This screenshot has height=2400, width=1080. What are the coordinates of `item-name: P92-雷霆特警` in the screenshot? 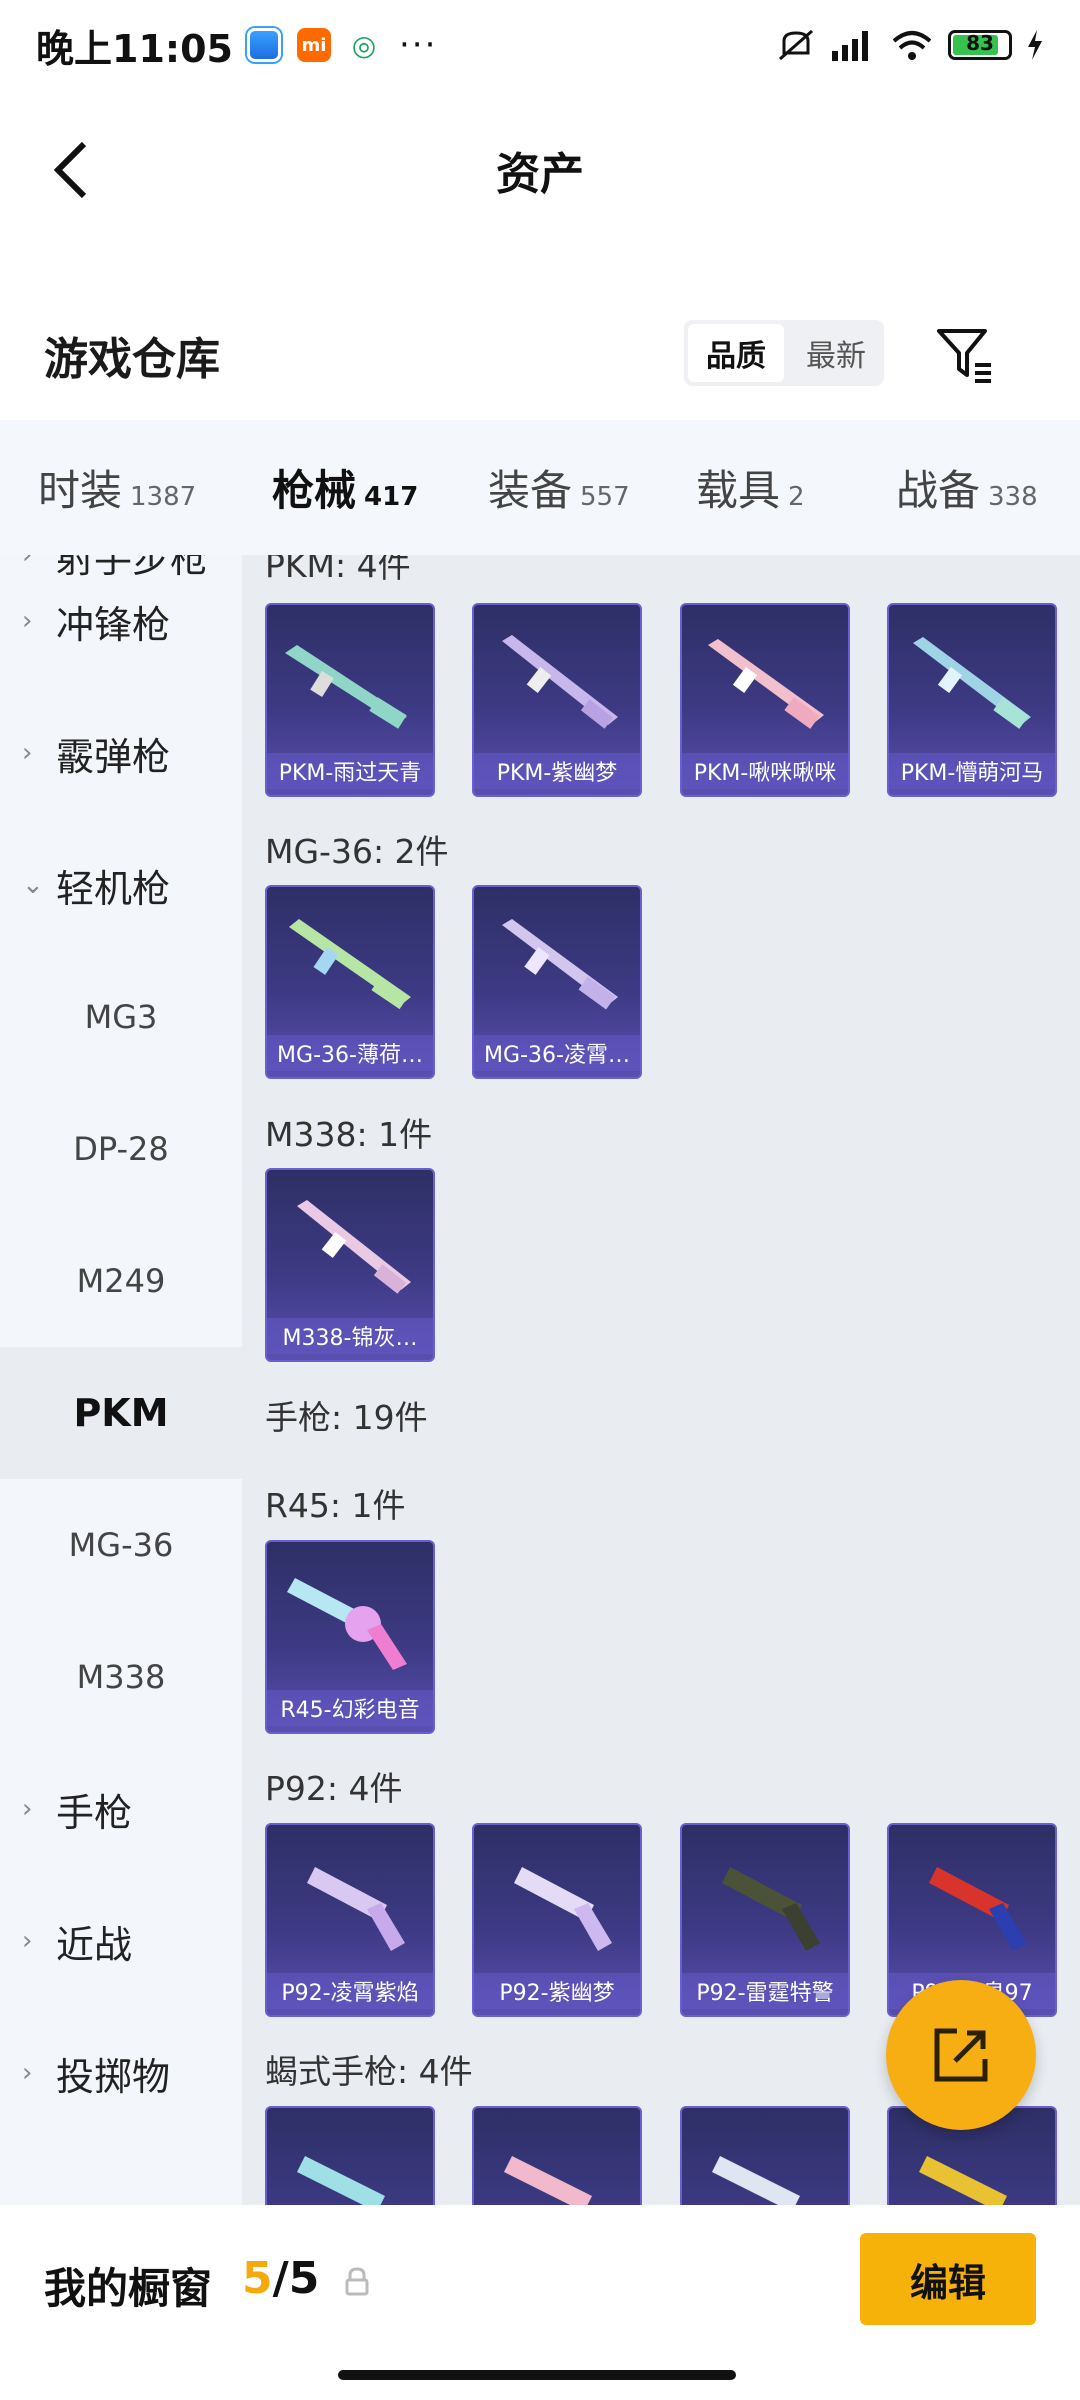 It's located at (765, 1991).